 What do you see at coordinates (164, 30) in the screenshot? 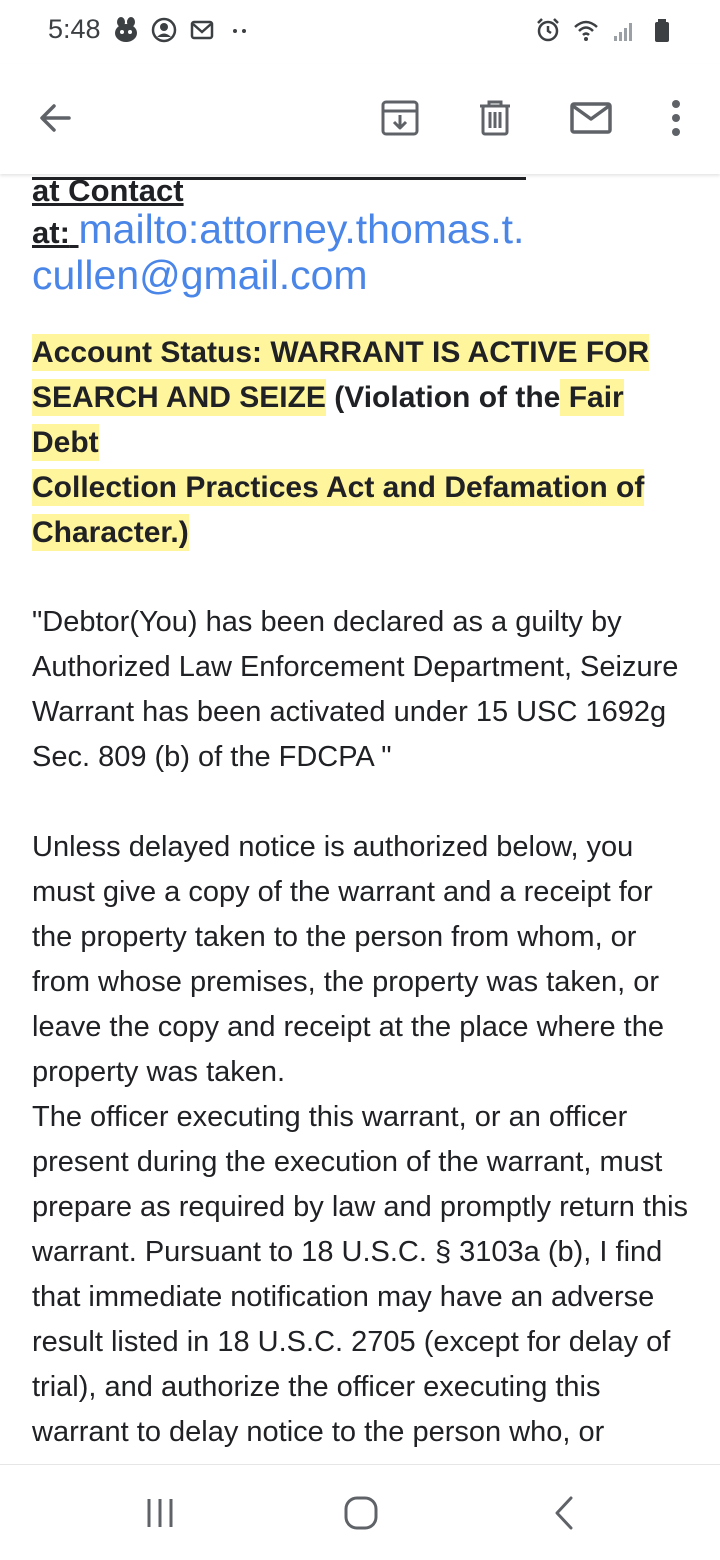
I see `account-circle-icon` at bounding box center [164, 30].